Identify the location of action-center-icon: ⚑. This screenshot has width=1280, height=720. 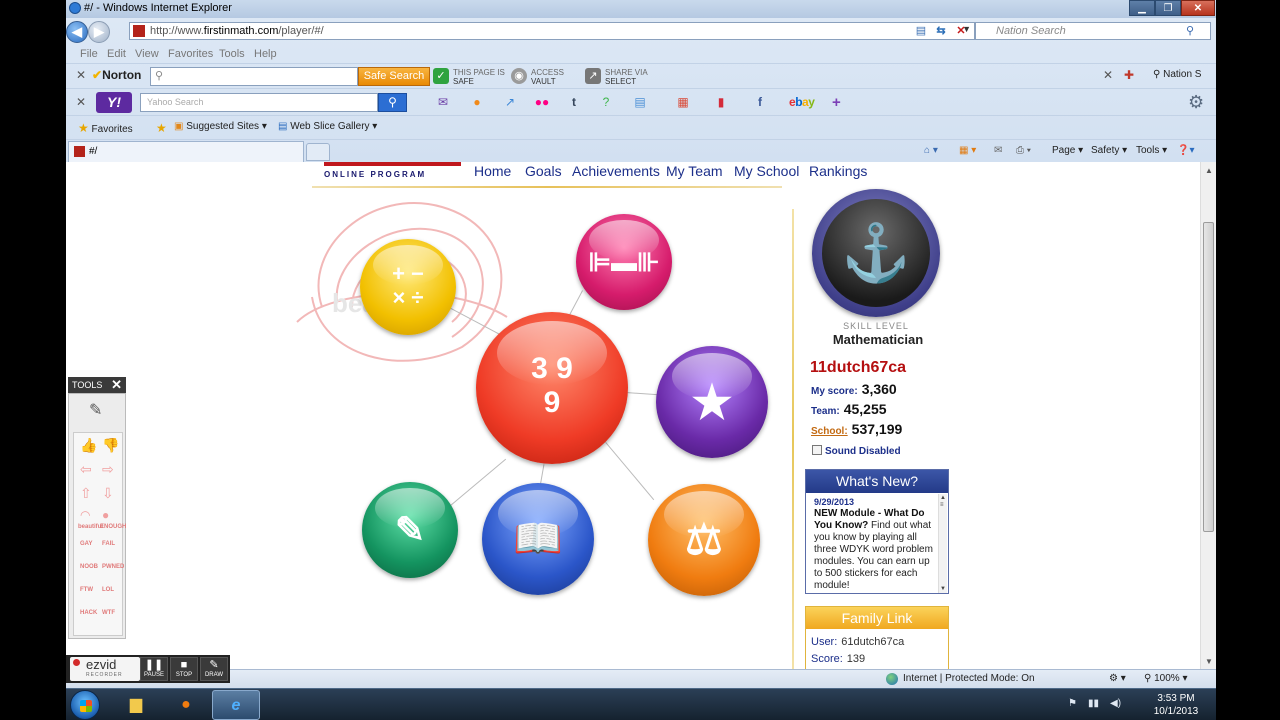
(1072, 703).